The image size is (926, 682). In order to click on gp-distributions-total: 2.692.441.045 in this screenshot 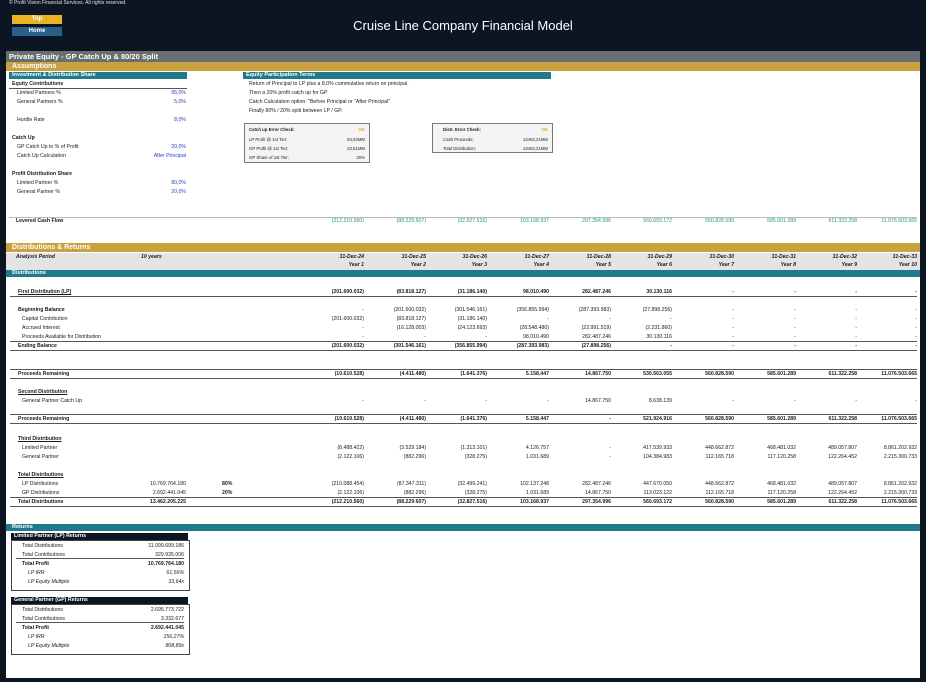, I will do `click(169, 493)`.